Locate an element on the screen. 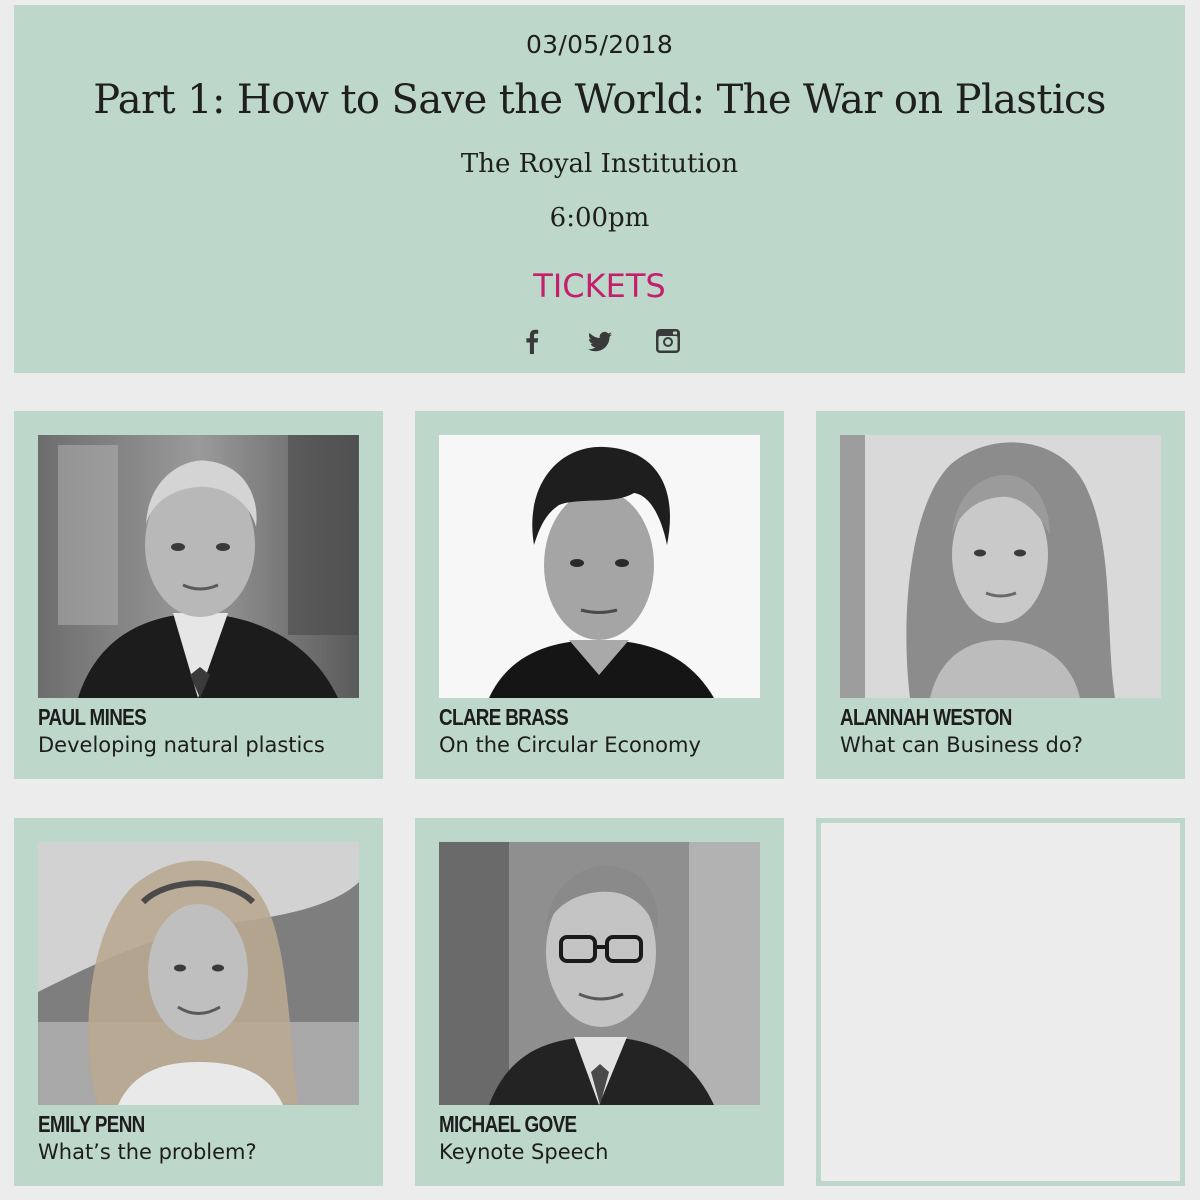 The height and width of the screenshot is (1200, 1200). speaker-card: PAUL MINES Developing natural plastics is located at coordinates (198, 595).